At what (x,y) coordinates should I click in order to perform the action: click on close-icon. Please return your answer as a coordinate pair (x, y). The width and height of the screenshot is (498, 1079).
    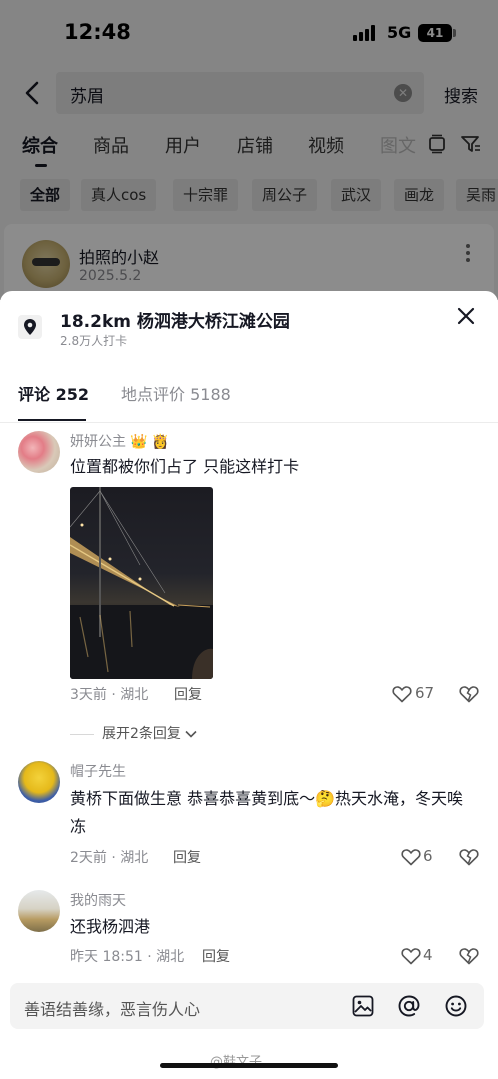
    Looking at the image, I should click on (466, 316).